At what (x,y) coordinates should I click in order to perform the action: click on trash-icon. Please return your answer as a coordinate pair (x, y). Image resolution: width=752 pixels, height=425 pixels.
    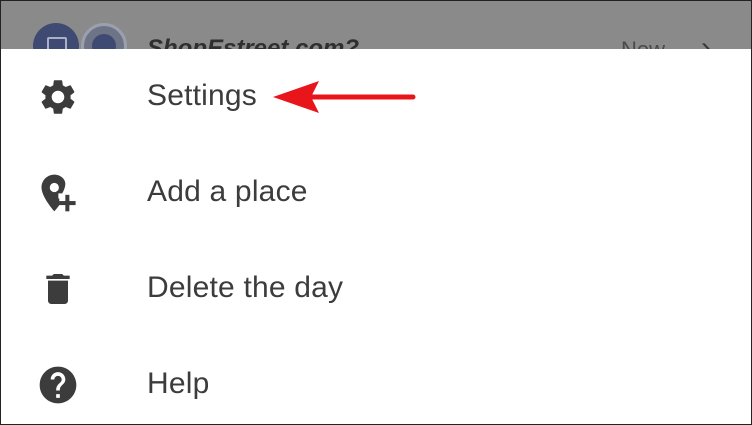
    Looking at the image, I should click on (58, 289).